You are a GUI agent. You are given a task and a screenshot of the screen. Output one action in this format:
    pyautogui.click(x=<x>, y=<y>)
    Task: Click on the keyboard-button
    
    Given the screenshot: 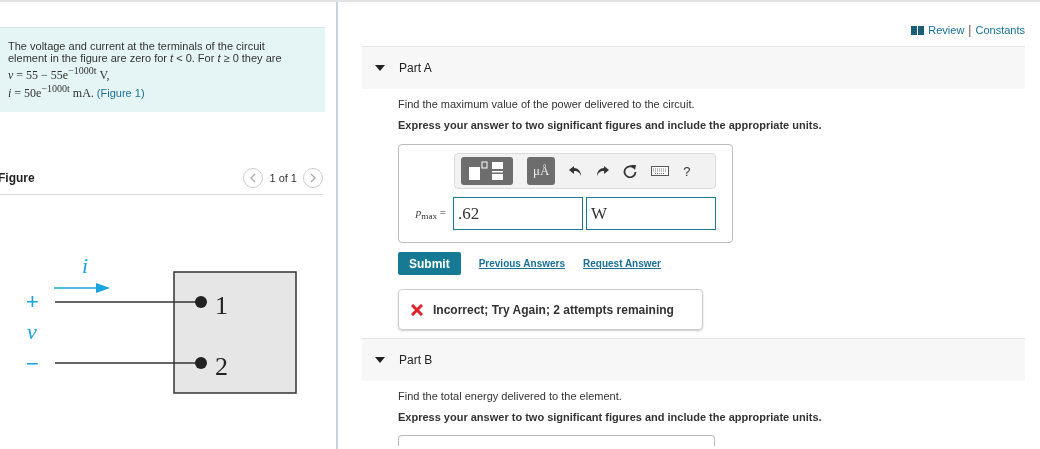 What is the action you would take?
    pyautogui.click(x=660, y=171)
    